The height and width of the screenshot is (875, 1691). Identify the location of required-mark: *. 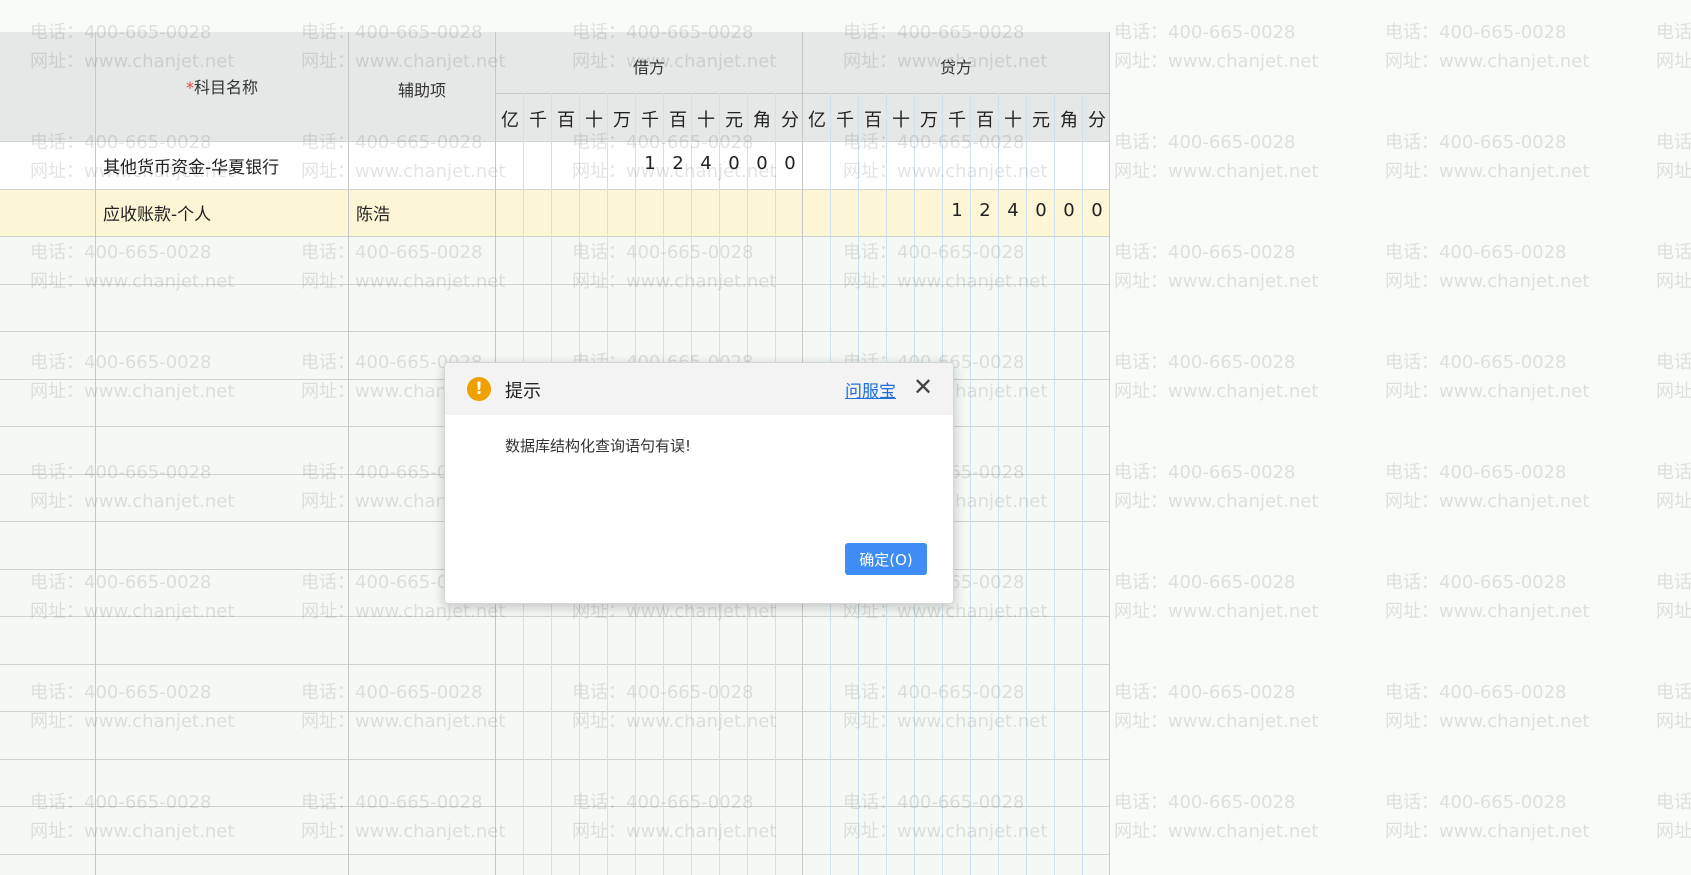
(189, 87).